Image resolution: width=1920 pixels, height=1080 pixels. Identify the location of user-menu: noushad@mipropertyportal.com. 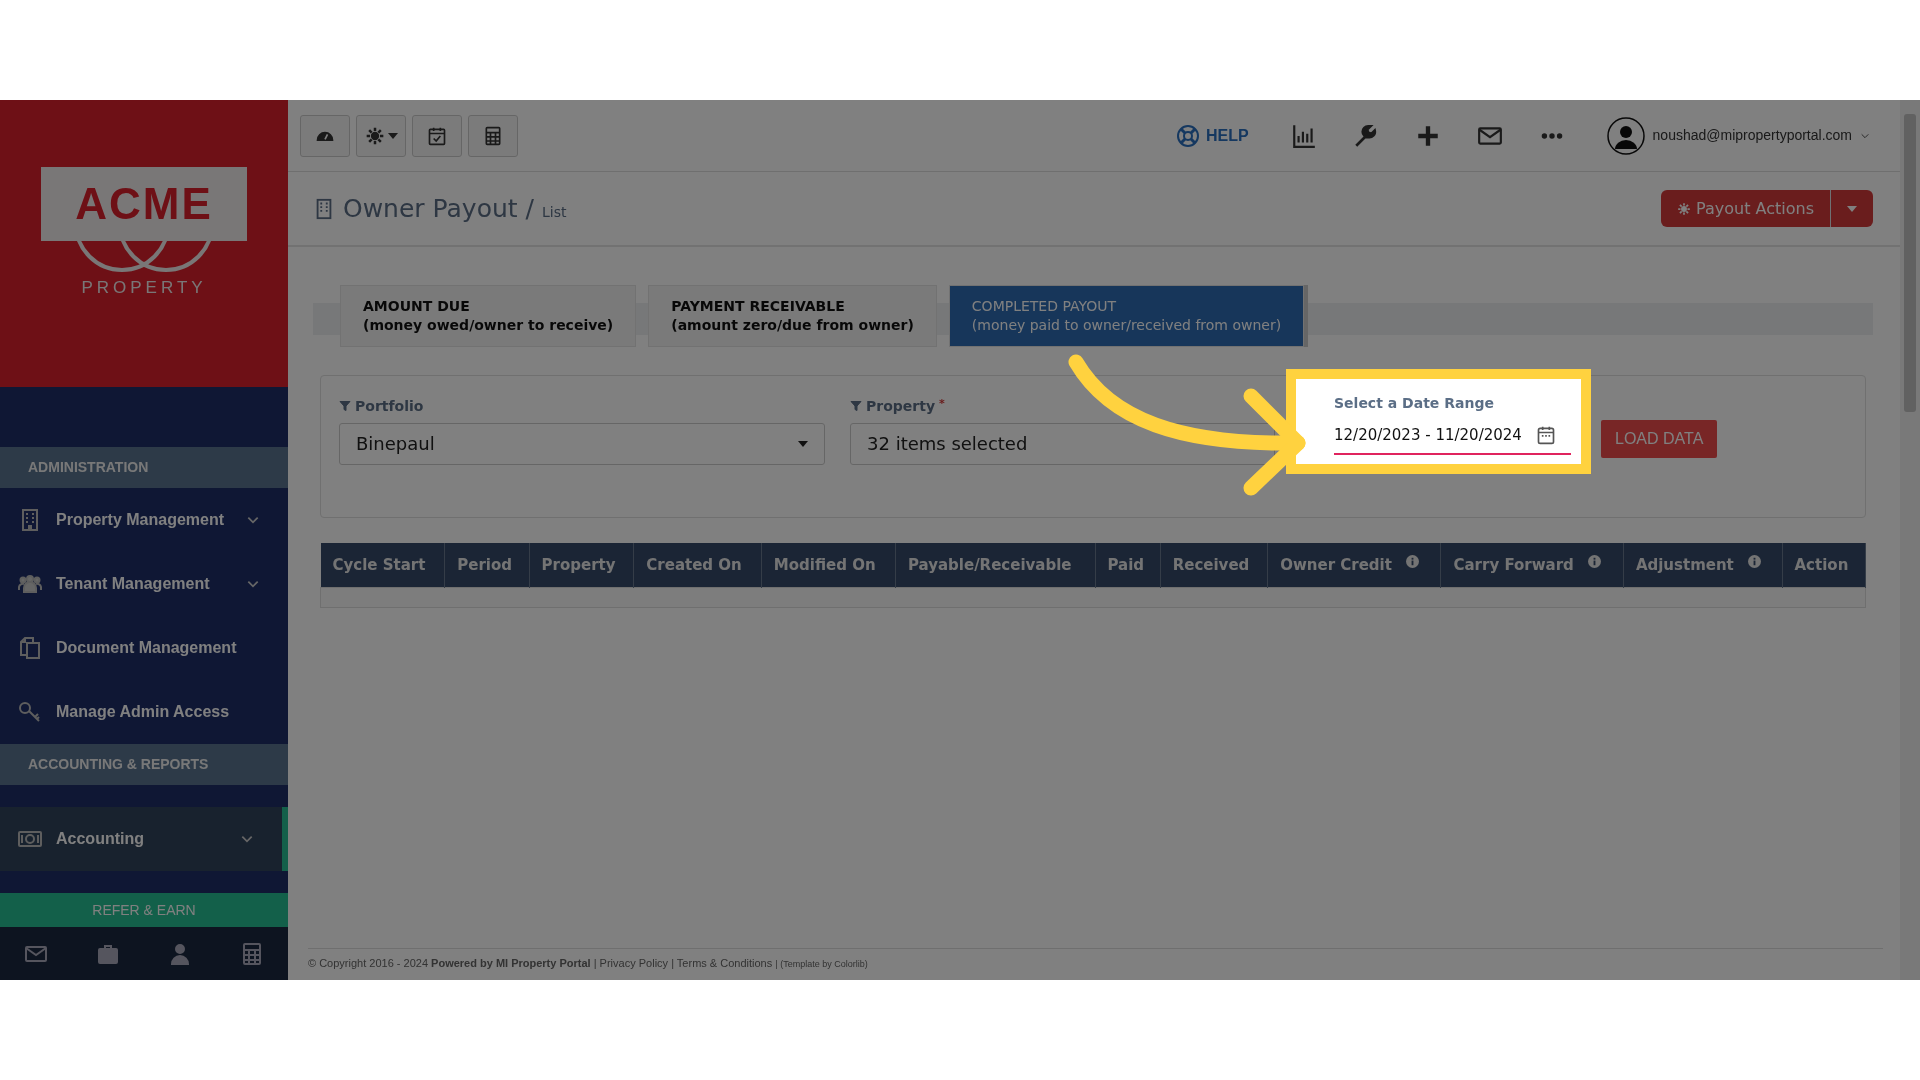
(1738, 135).